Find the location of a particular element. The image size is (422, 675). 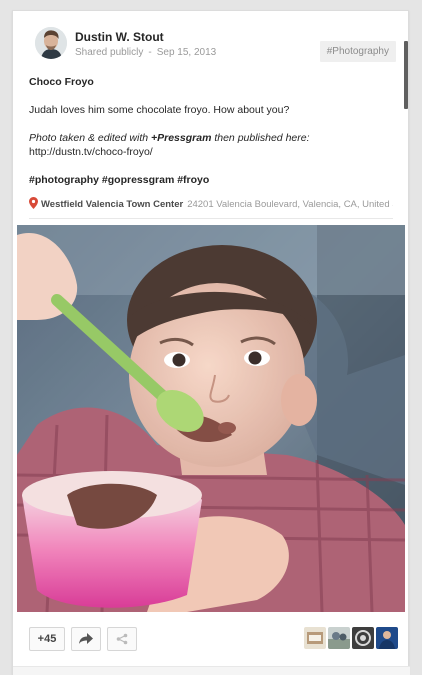

category-tag: #Photography is located at coordinates (357, 51).